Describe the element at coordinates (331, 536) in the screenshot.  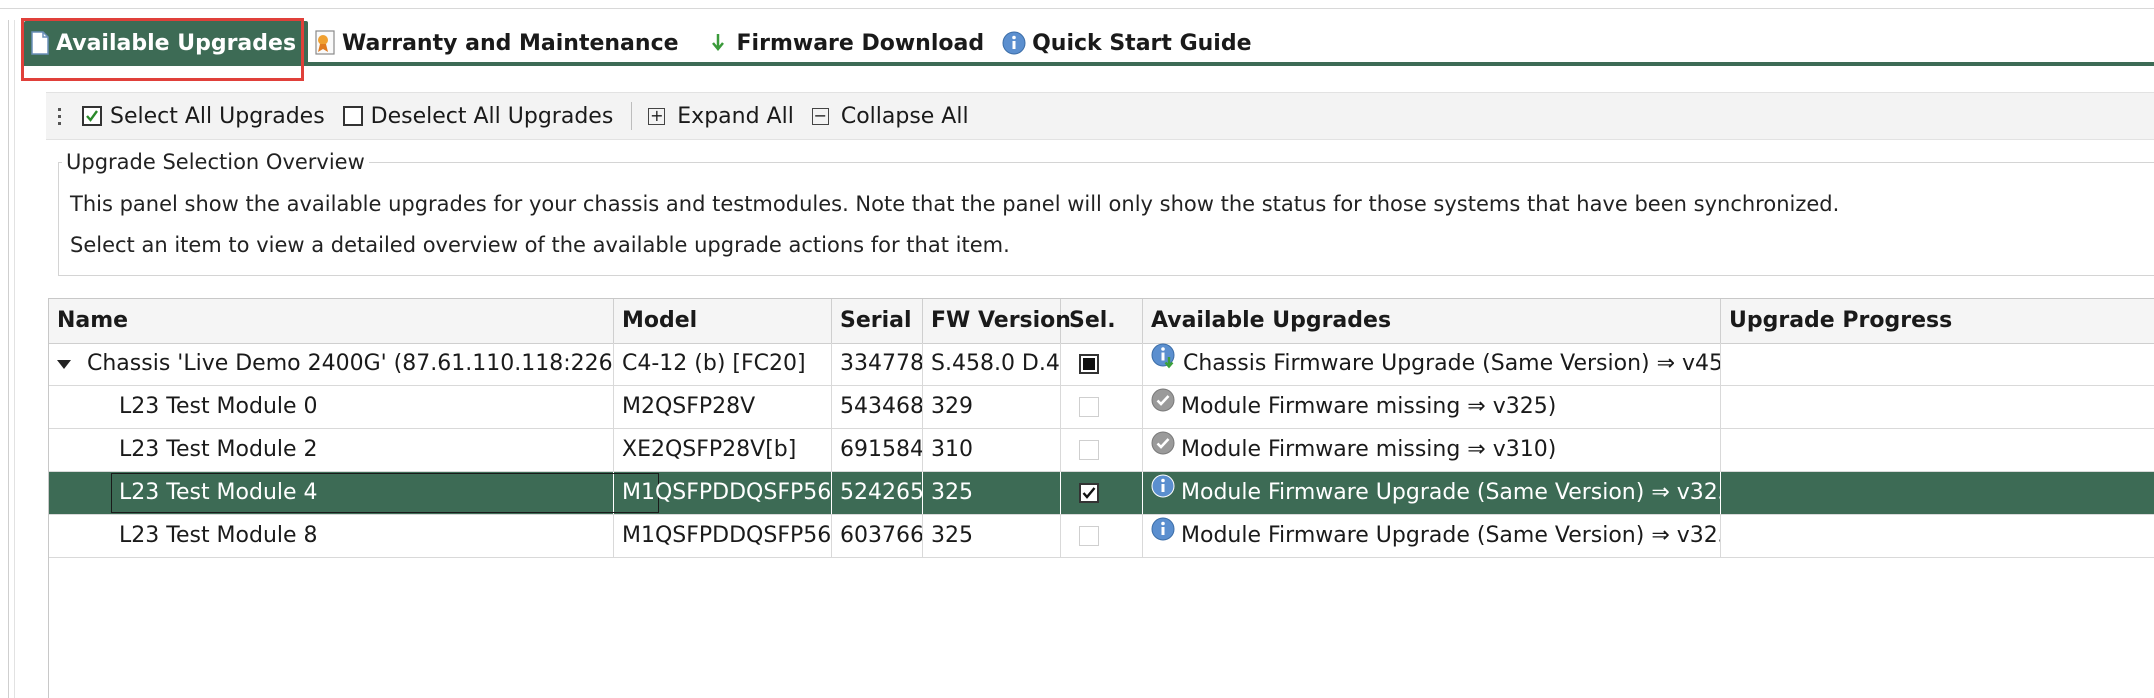
I see `cell-name: L23 Test Module 8` at that location.